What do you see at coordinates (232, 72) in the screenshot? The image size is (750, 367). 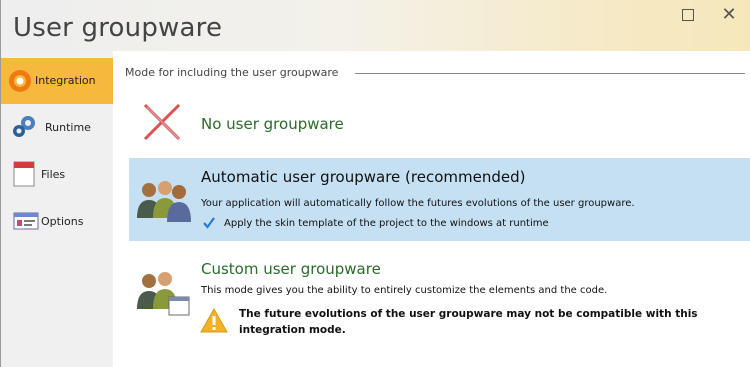 I see `section-title: Mode for including the user groupware` at bounding box center [232, 72].